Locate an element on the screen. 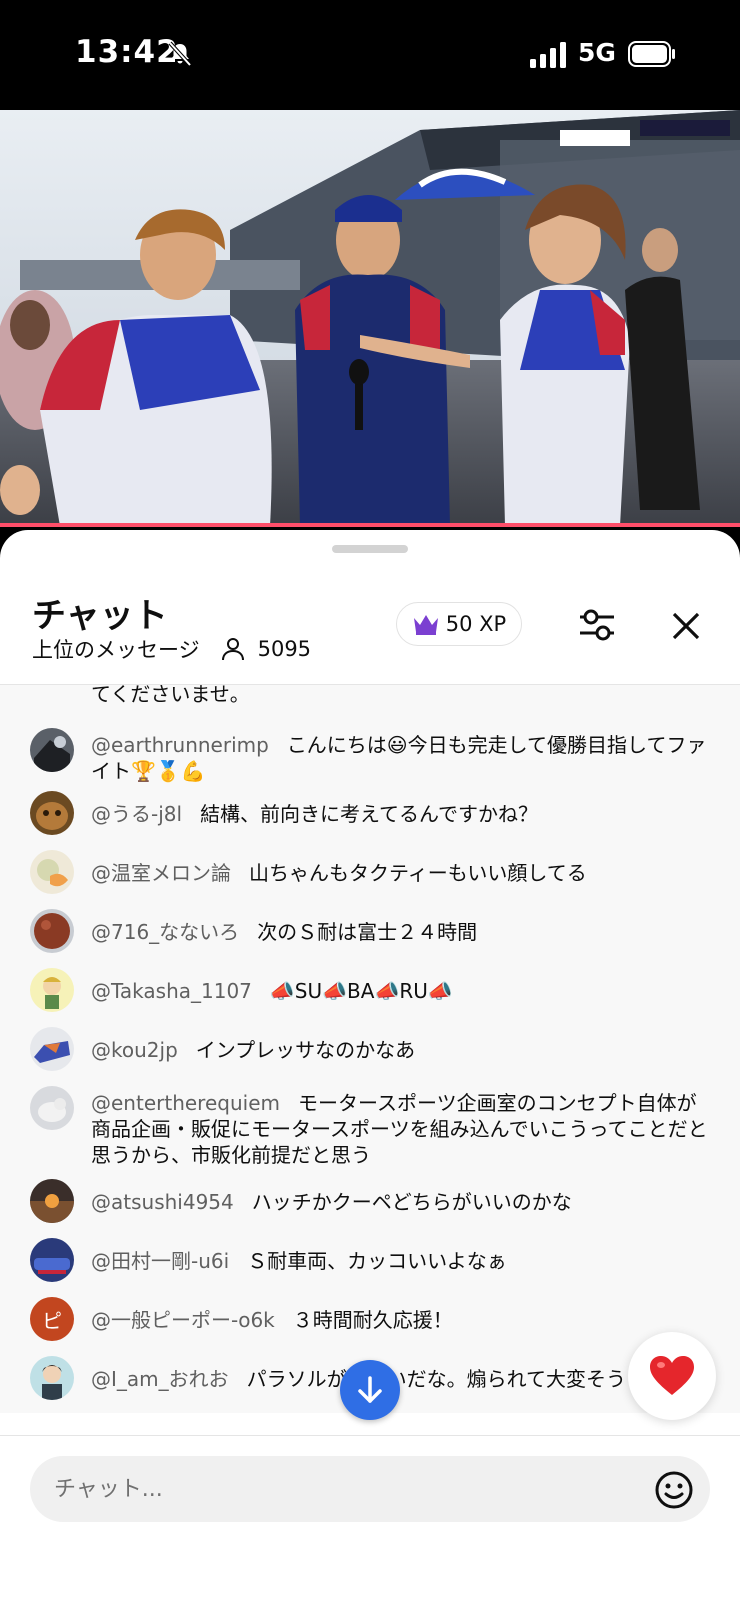 The height and width of the screenshot is (1604, 740). bell-off-icon is located at coordinates (180, 54).